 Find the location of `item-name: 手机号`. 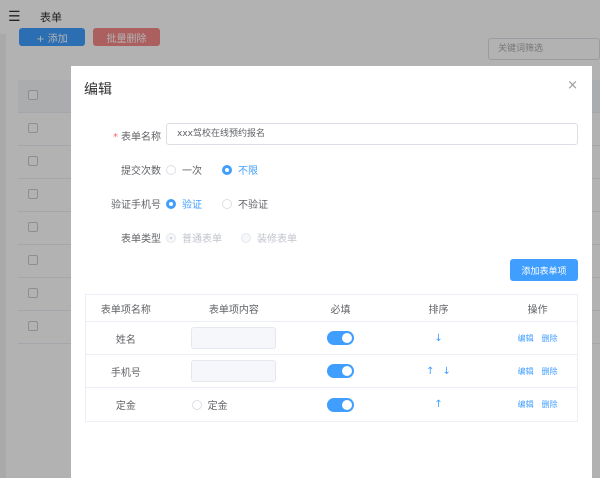

item-name: 手机号 is located at coordinates (125, 373).